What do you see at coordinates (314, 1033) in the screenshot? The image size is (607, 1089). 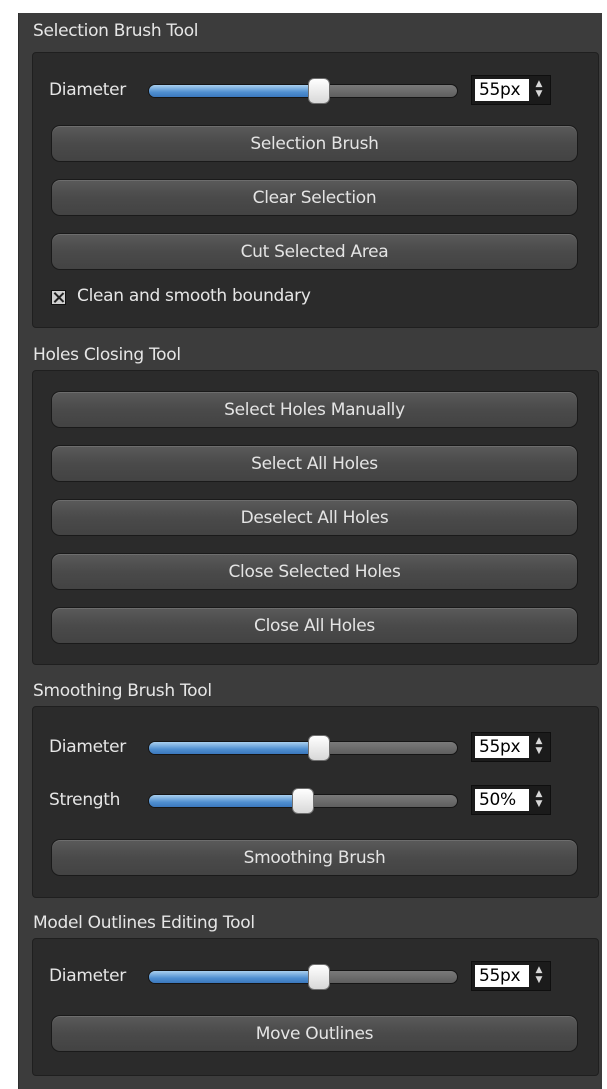 I see `move-outlines-button: Move Outlines` at bounding box center [314, 1033].